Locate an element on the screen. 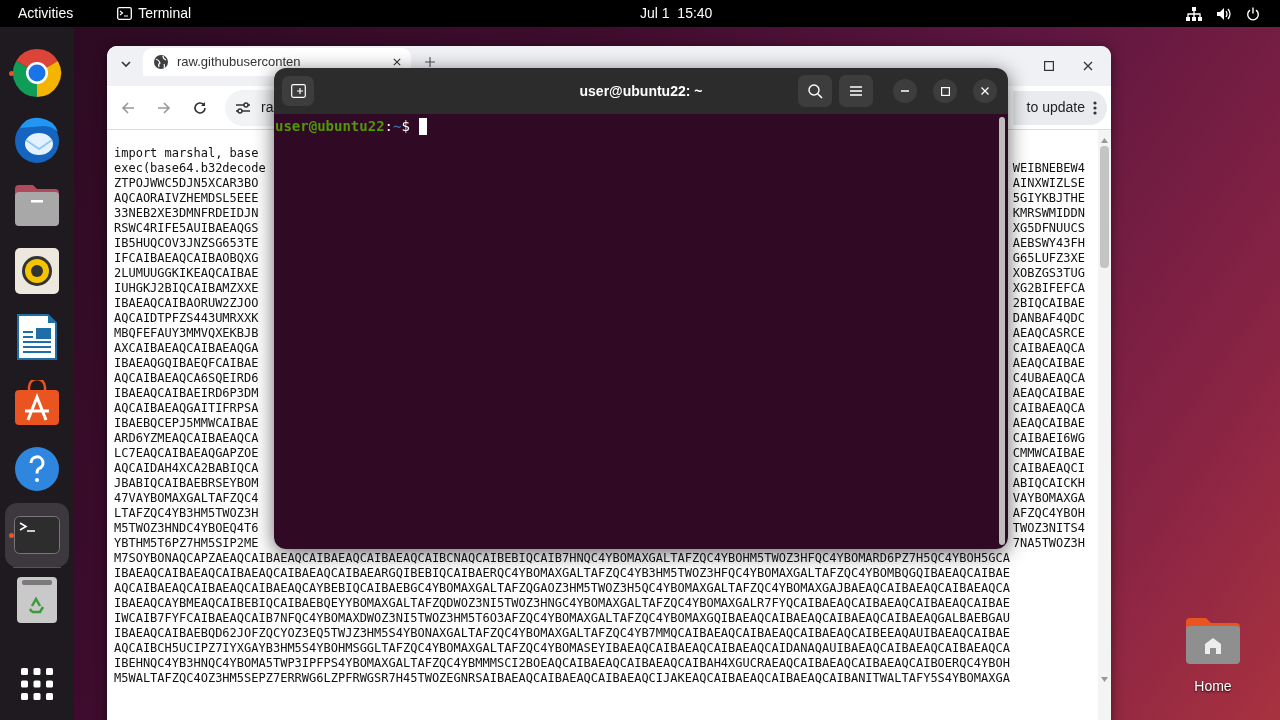 This screenshot has height=720, width=1280. code-text: IBAEAQGQIBAEQFCAIBAE is located at coordinates (186, 363).